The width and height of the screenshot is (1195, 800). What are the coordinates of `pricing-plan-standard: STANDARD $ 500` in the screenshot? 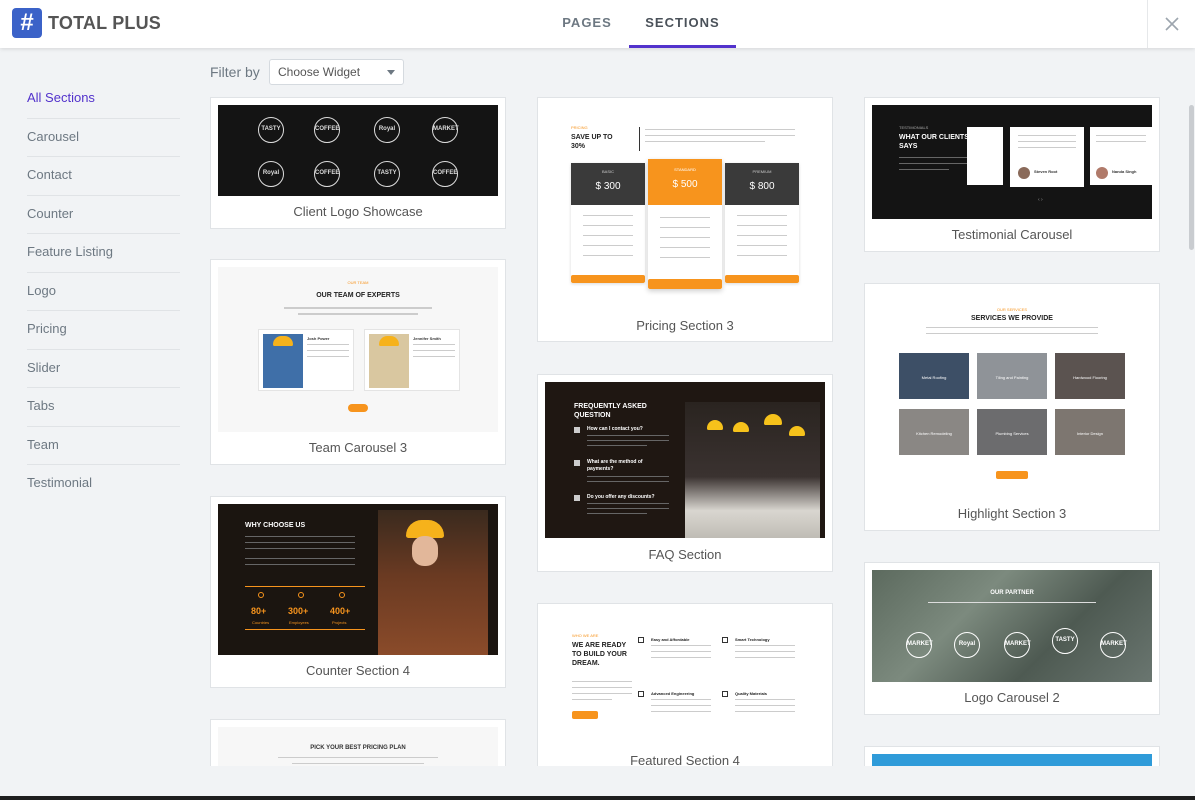 It's located at (685, 224).